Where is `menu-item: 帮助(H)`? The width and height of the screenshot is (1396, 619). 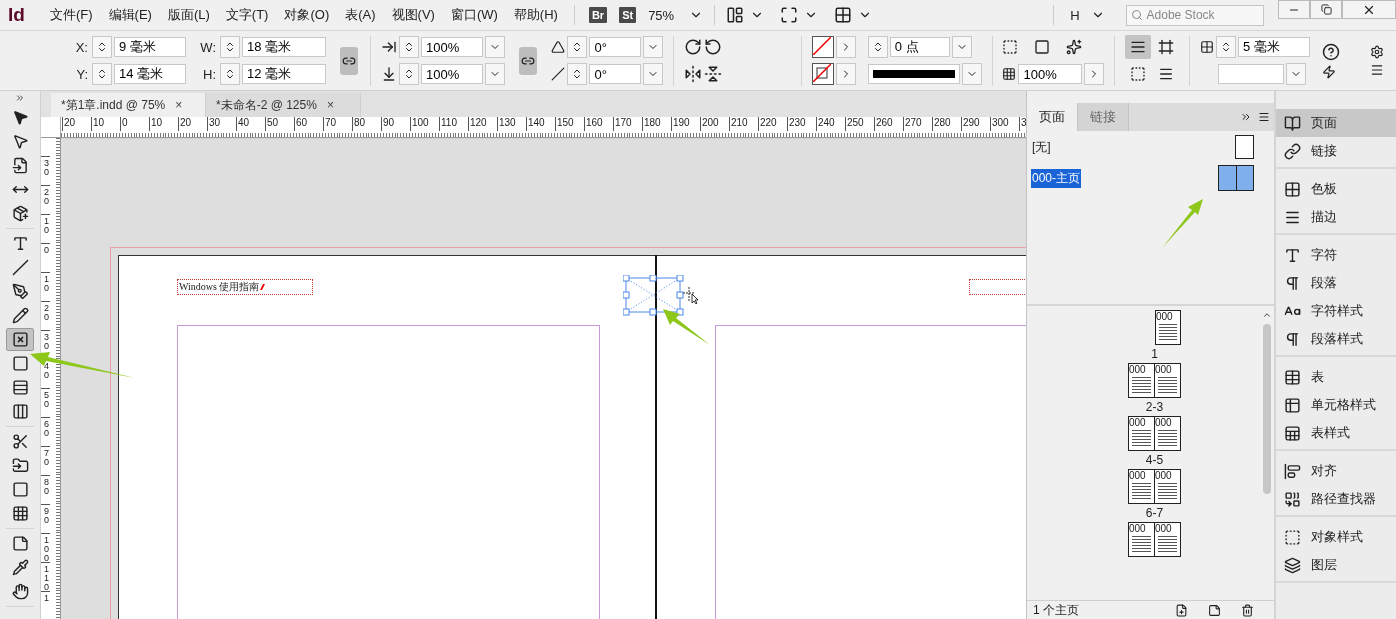
menu-item: 帮助(H) is located at coordinates (535, 15).